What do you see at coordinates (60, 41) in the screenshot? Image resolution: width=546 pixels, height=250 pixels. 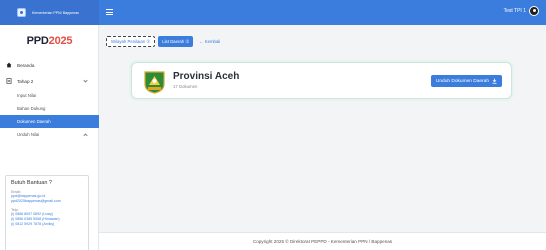 I see `app-logo-year: 2025` at bounding box center [60, 41].